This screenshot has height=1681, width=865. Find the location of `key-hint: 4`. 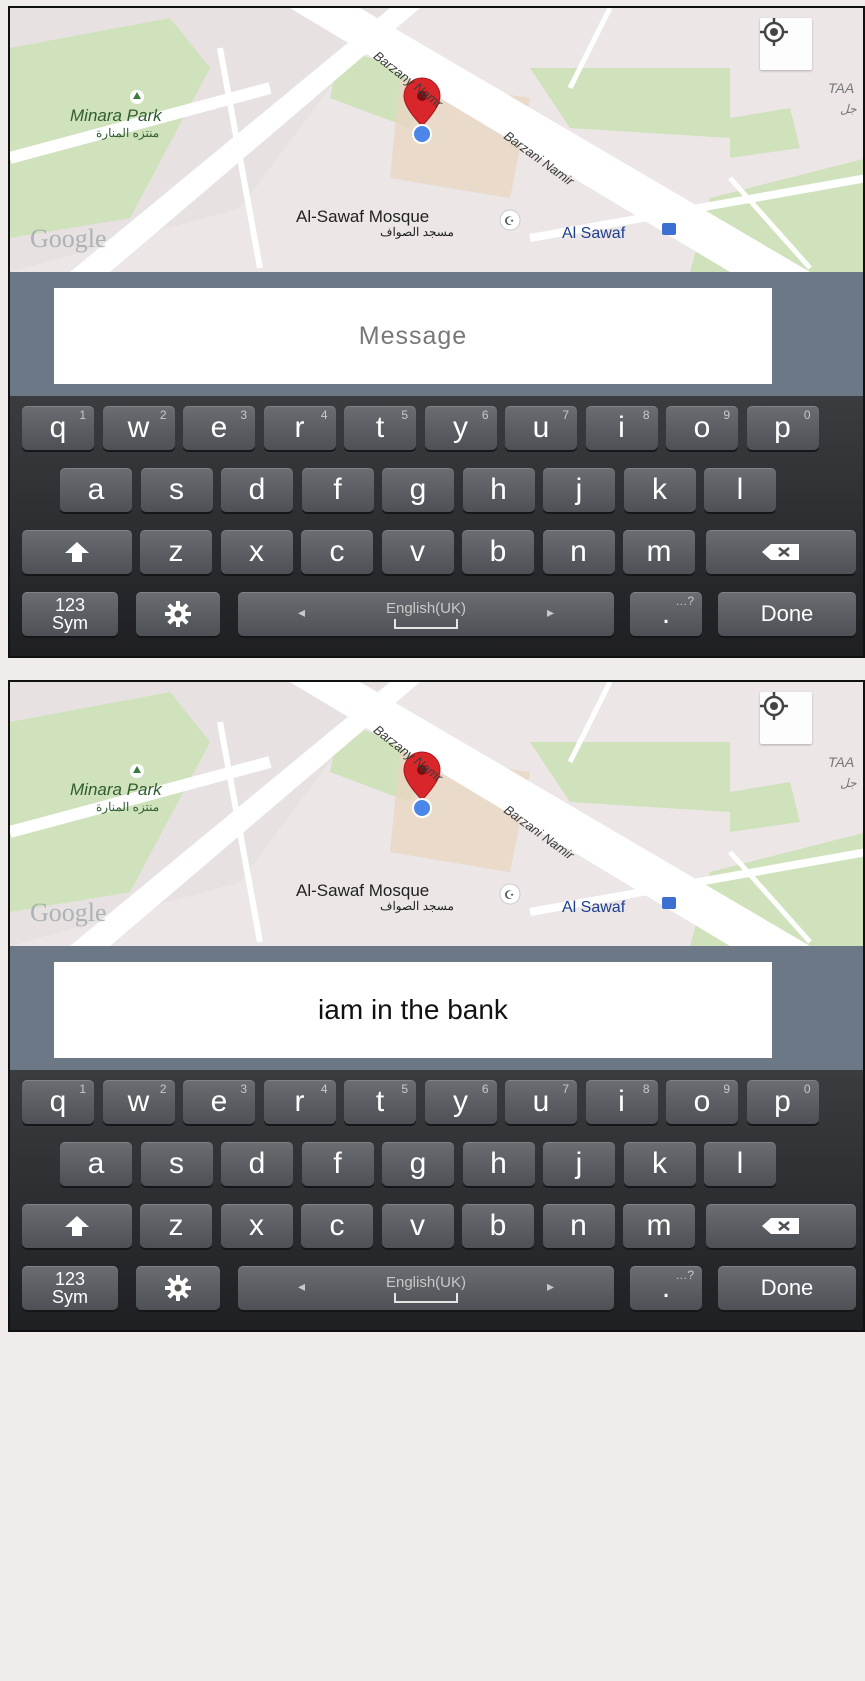

key-hint: 4 is located at coordinates (324, 415).